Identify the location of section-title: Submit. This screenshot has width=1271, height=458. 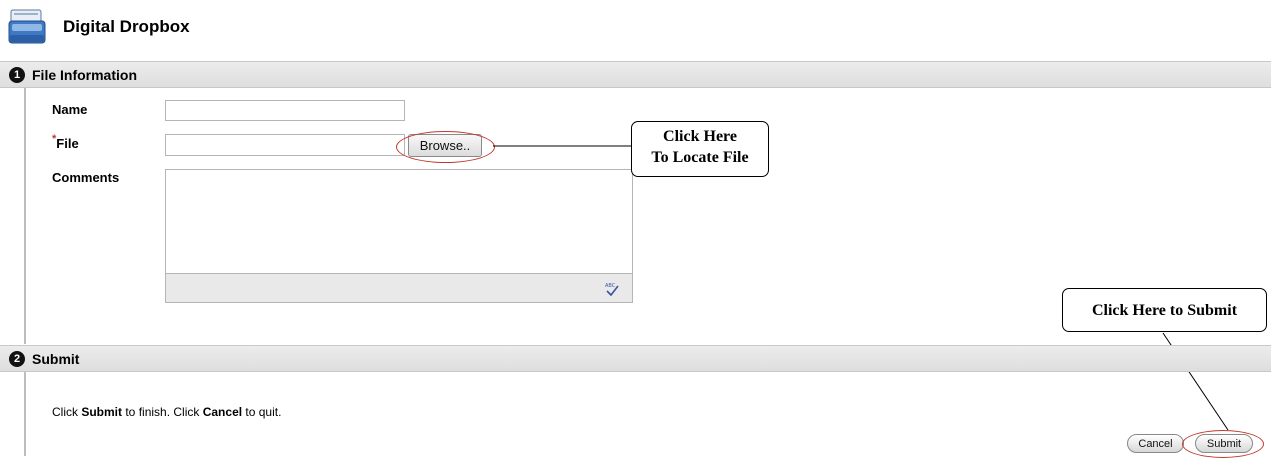
(56, 359).